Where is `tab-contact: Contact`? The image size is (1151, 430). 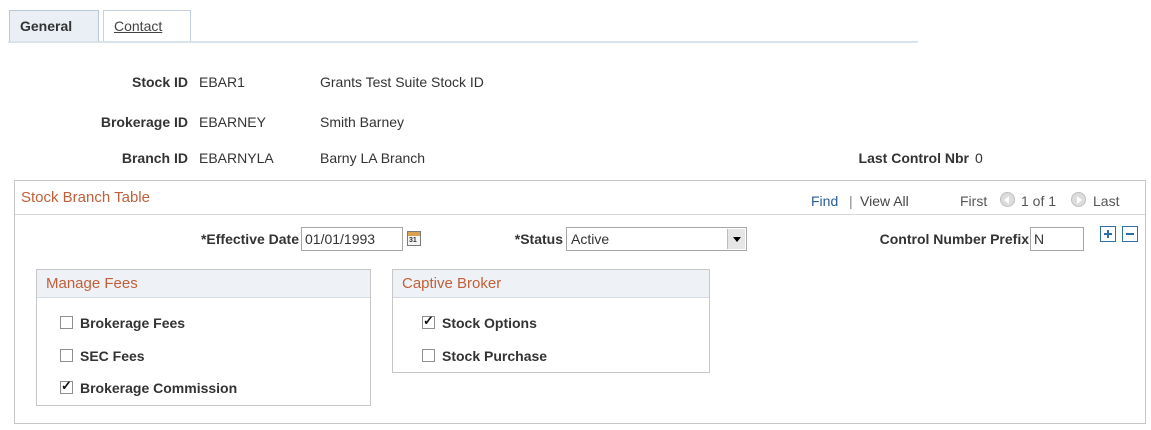
tab-contact: Contact is located at coordinates (147, 26).